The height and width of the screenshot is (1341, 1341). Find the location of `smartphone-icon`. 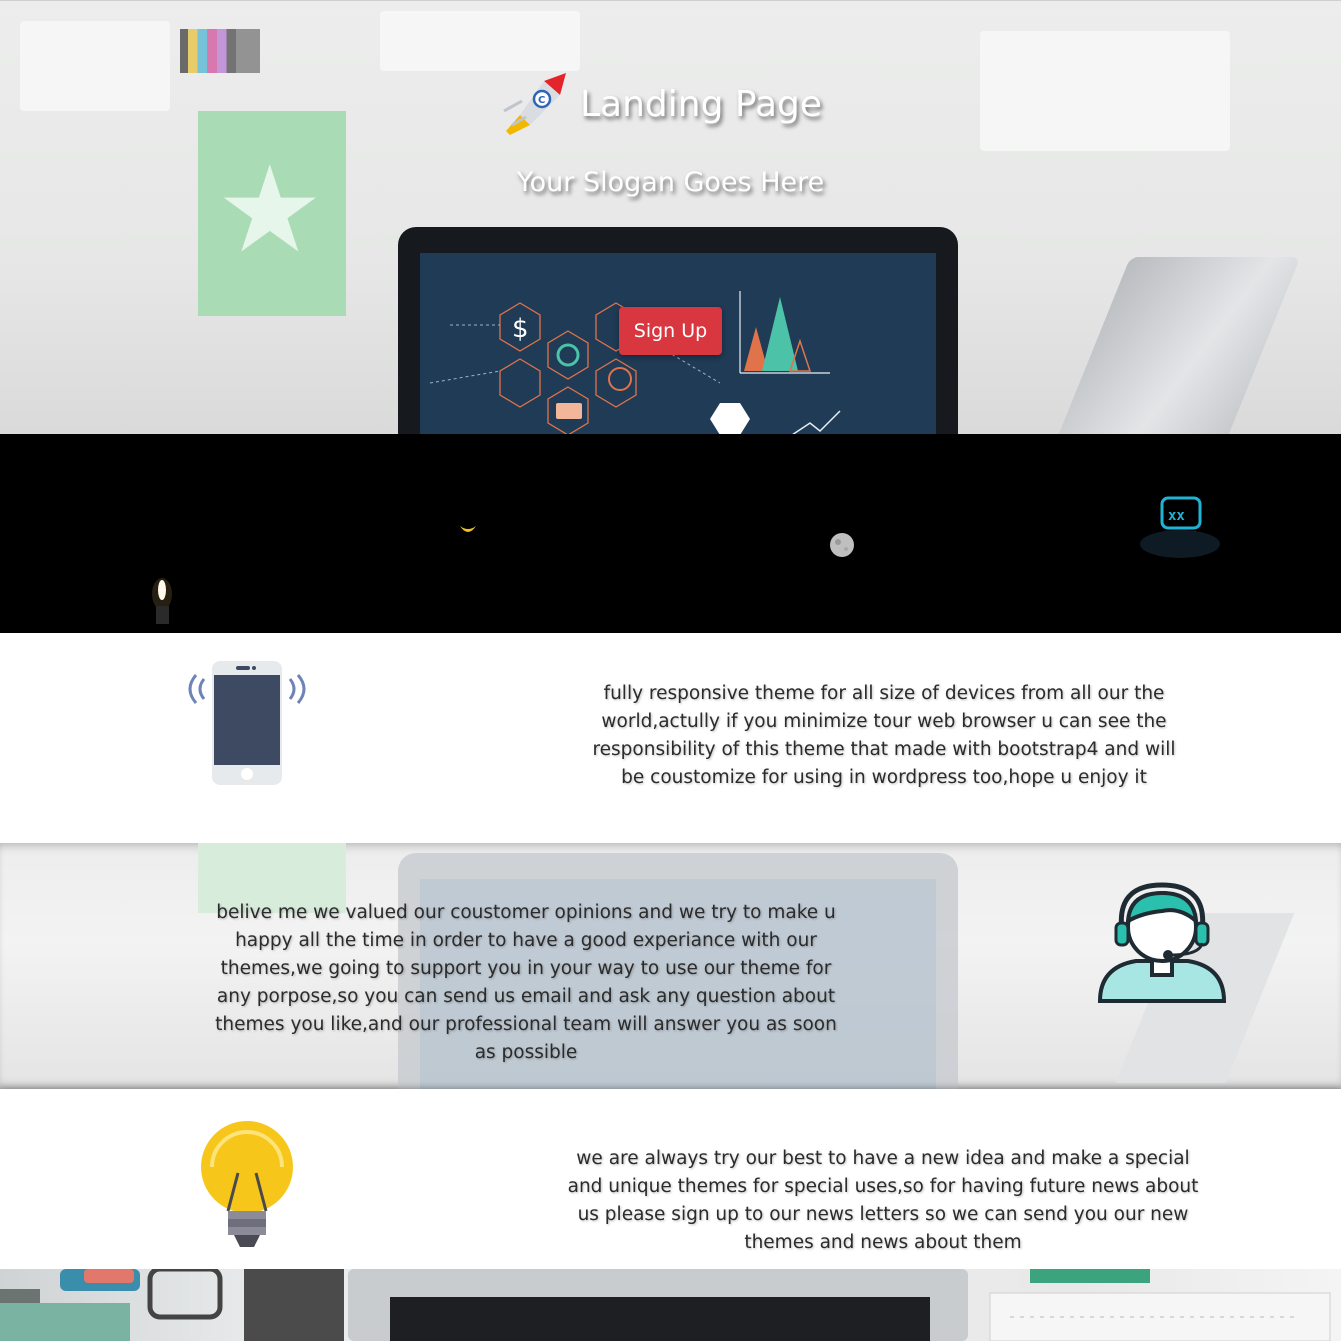

smartphone-icon is located at coordinates (247, 726).